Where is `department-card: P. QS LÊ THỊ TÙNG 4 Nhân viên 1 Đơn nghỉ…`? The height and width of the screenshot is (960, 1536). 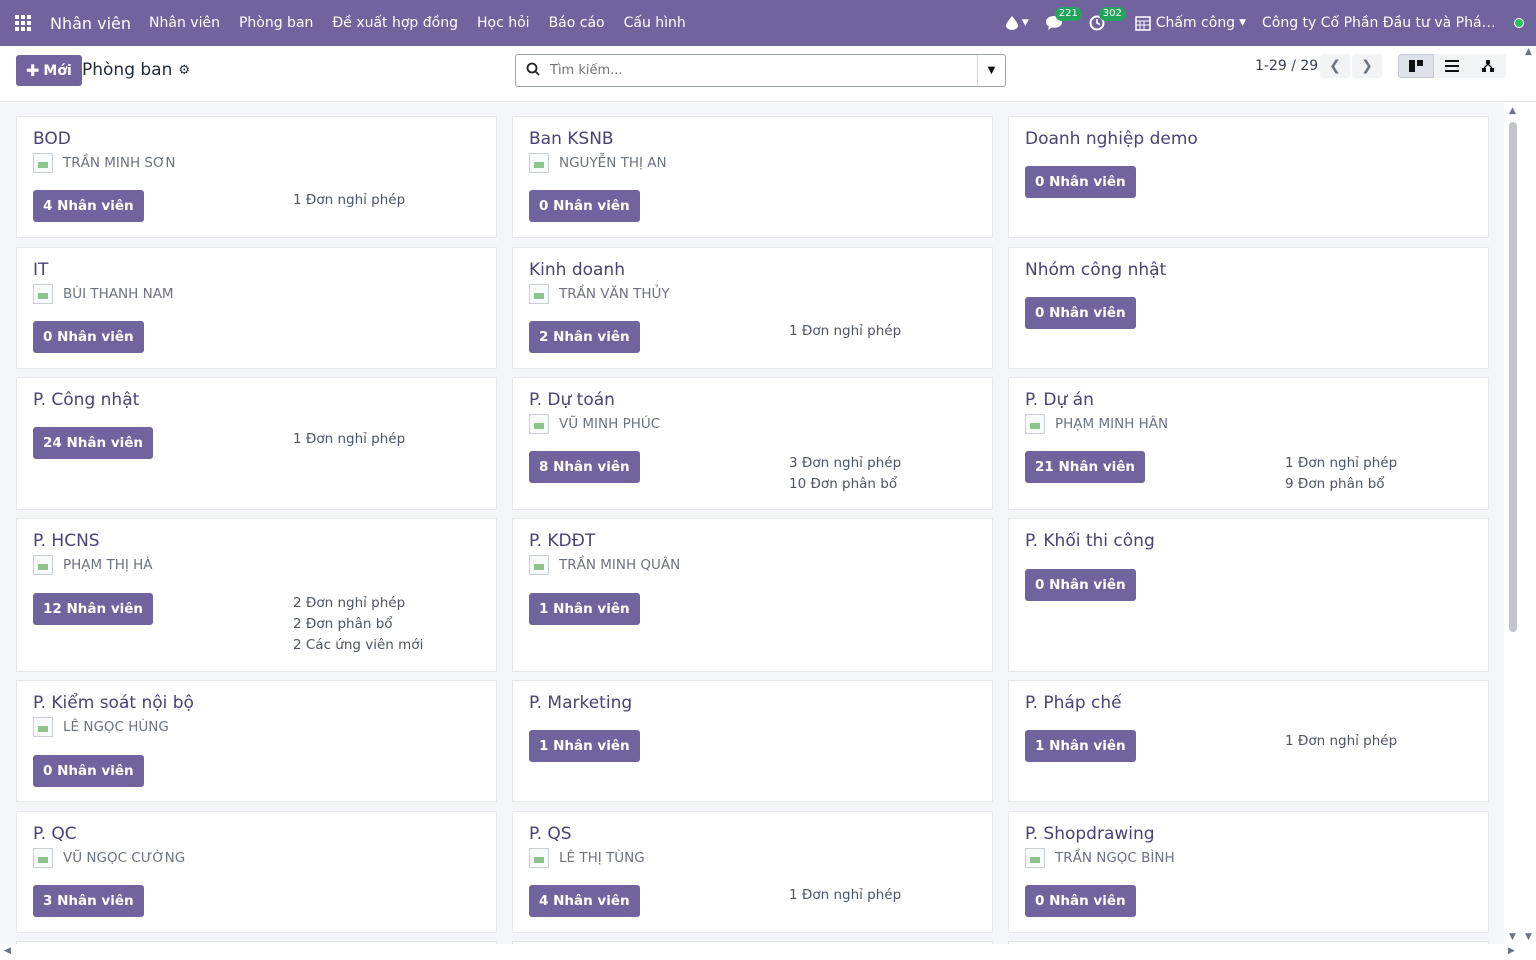
department-card: P. QS LÊ THỊ TÙNG 4 Nhân viên 1 Đơn nghỉ… is located at coordinates (752, 872).